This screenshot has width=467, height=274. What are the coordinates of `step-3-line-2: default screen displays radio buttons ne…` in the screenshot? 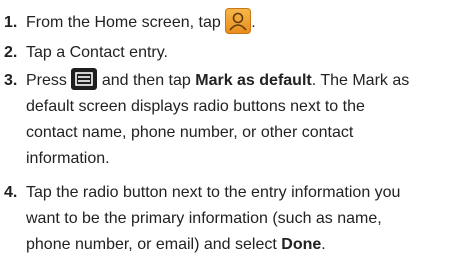 It's located at (195, 106).